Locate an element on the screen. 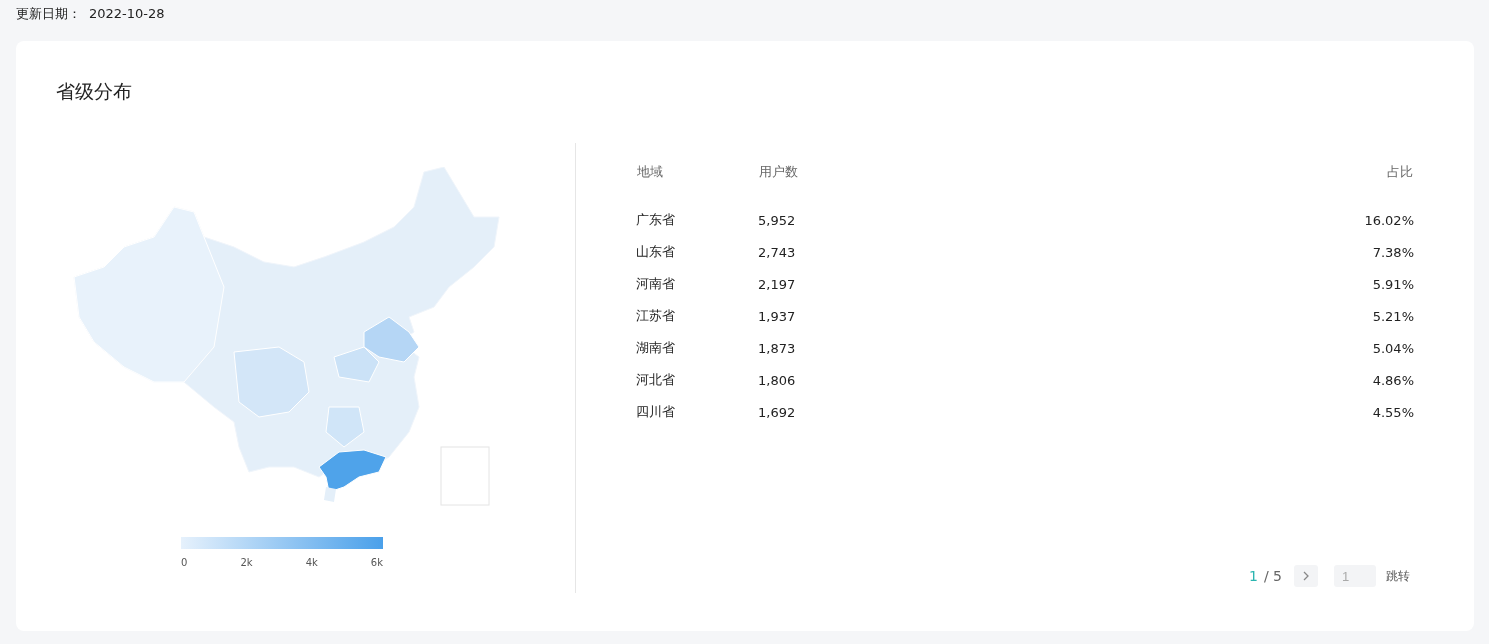 The width and height of the screenshot is (1489, 644). table-cell-text: 四川省 is located at coordinates (656, 412).